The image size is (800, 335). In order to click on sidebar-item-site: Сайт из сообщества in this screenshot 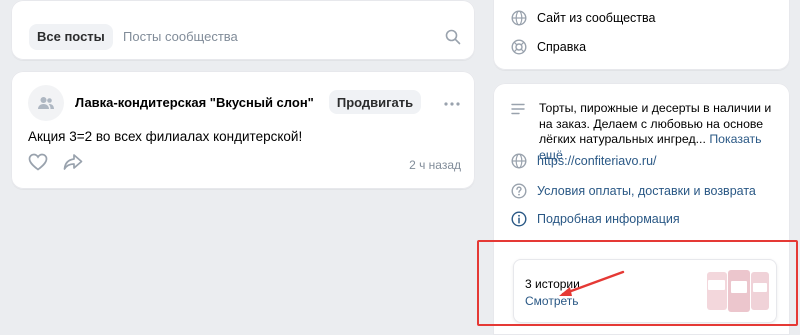, I will do `click(583, 18)`.